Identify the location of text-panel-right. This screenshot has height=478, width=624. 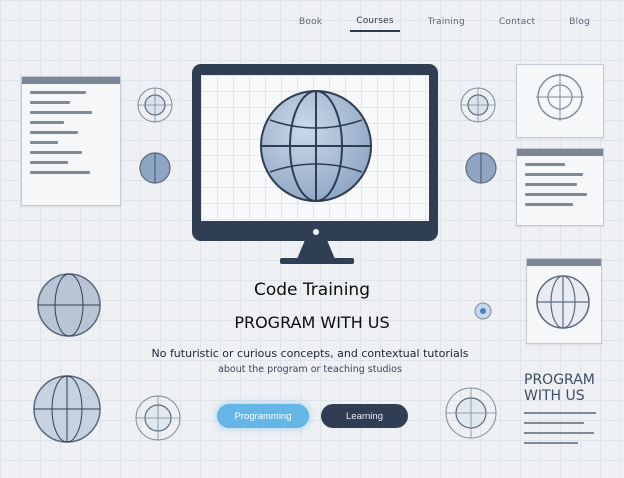
(560, 187).